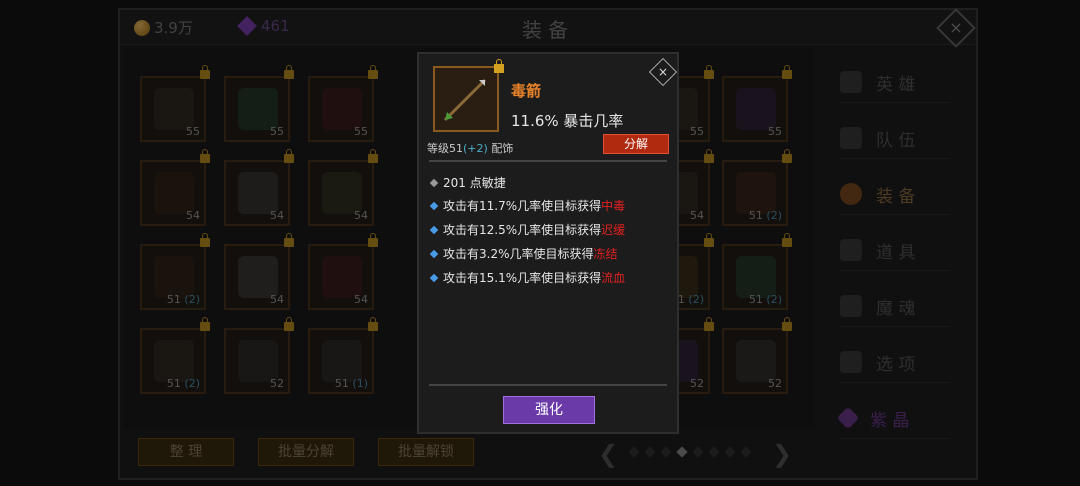 This screenshot has height=486, width=1080. Describe the element at coordinates (549, 410) in the screenshot. I see `enhance-button: 强化` at that location.